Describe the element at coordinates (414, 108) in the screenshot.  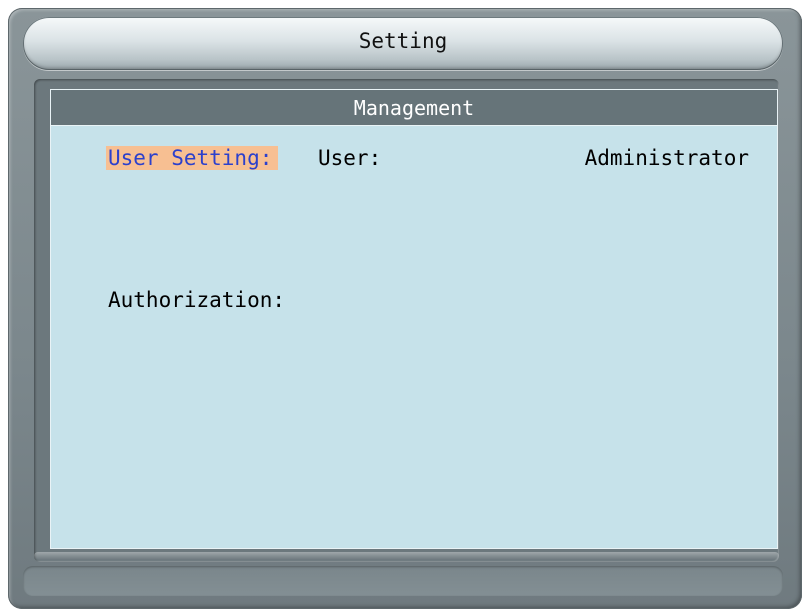
I see `section-header: Management` at that location.